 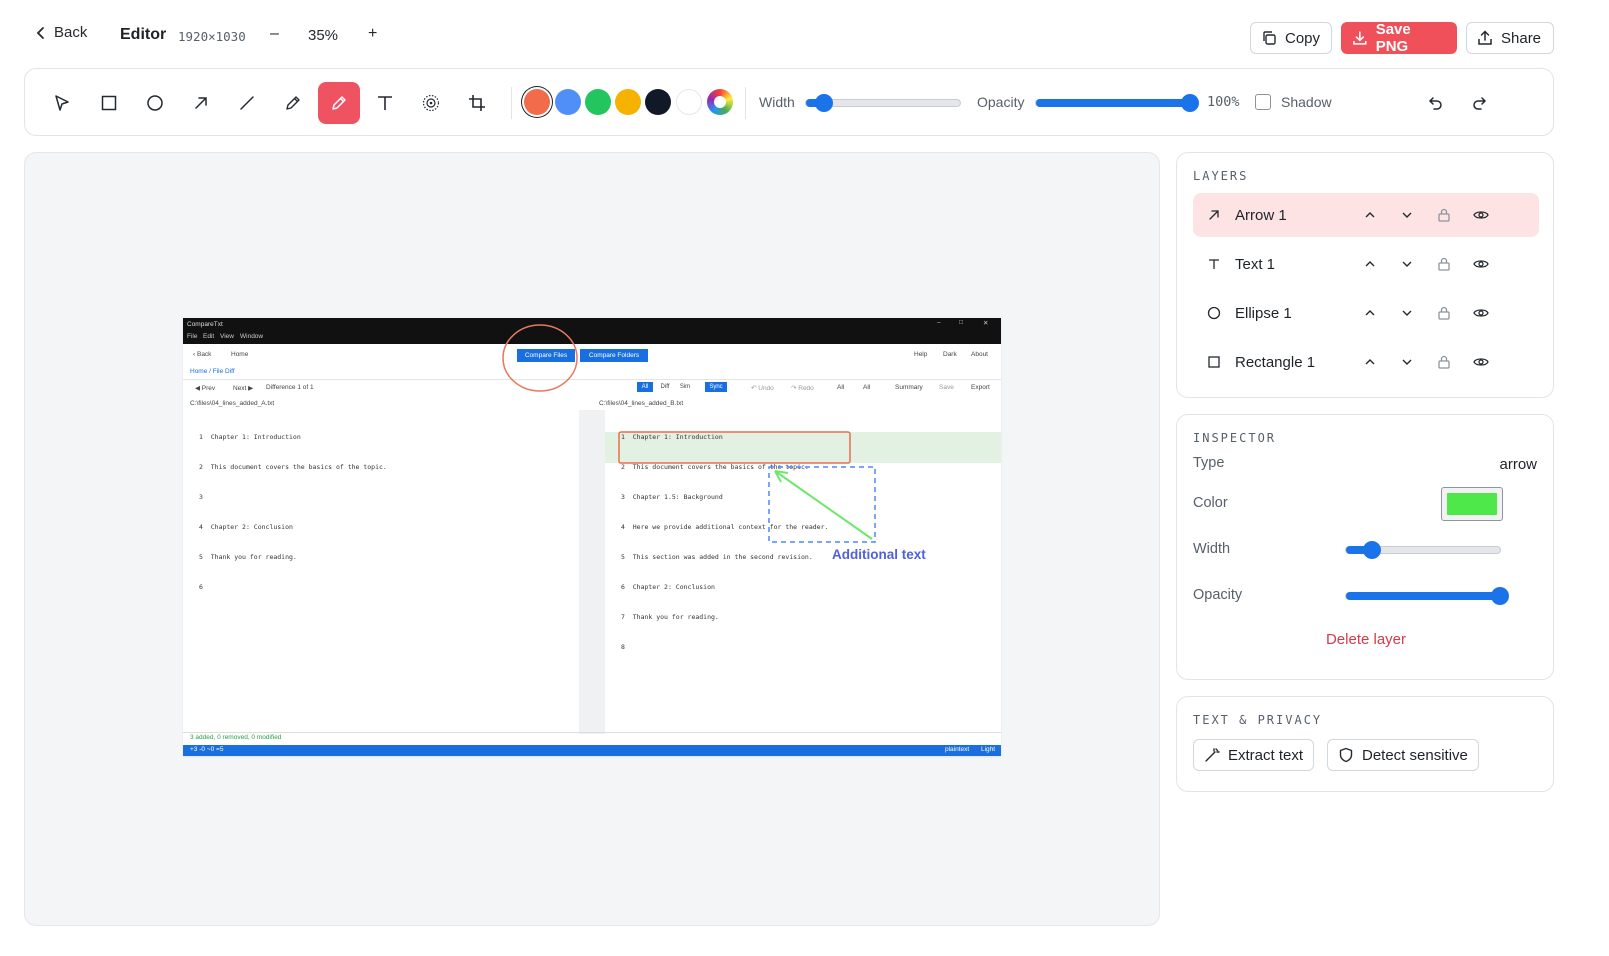 I want to click on opacity-slider-thumb, so click(x=1190, y=103).